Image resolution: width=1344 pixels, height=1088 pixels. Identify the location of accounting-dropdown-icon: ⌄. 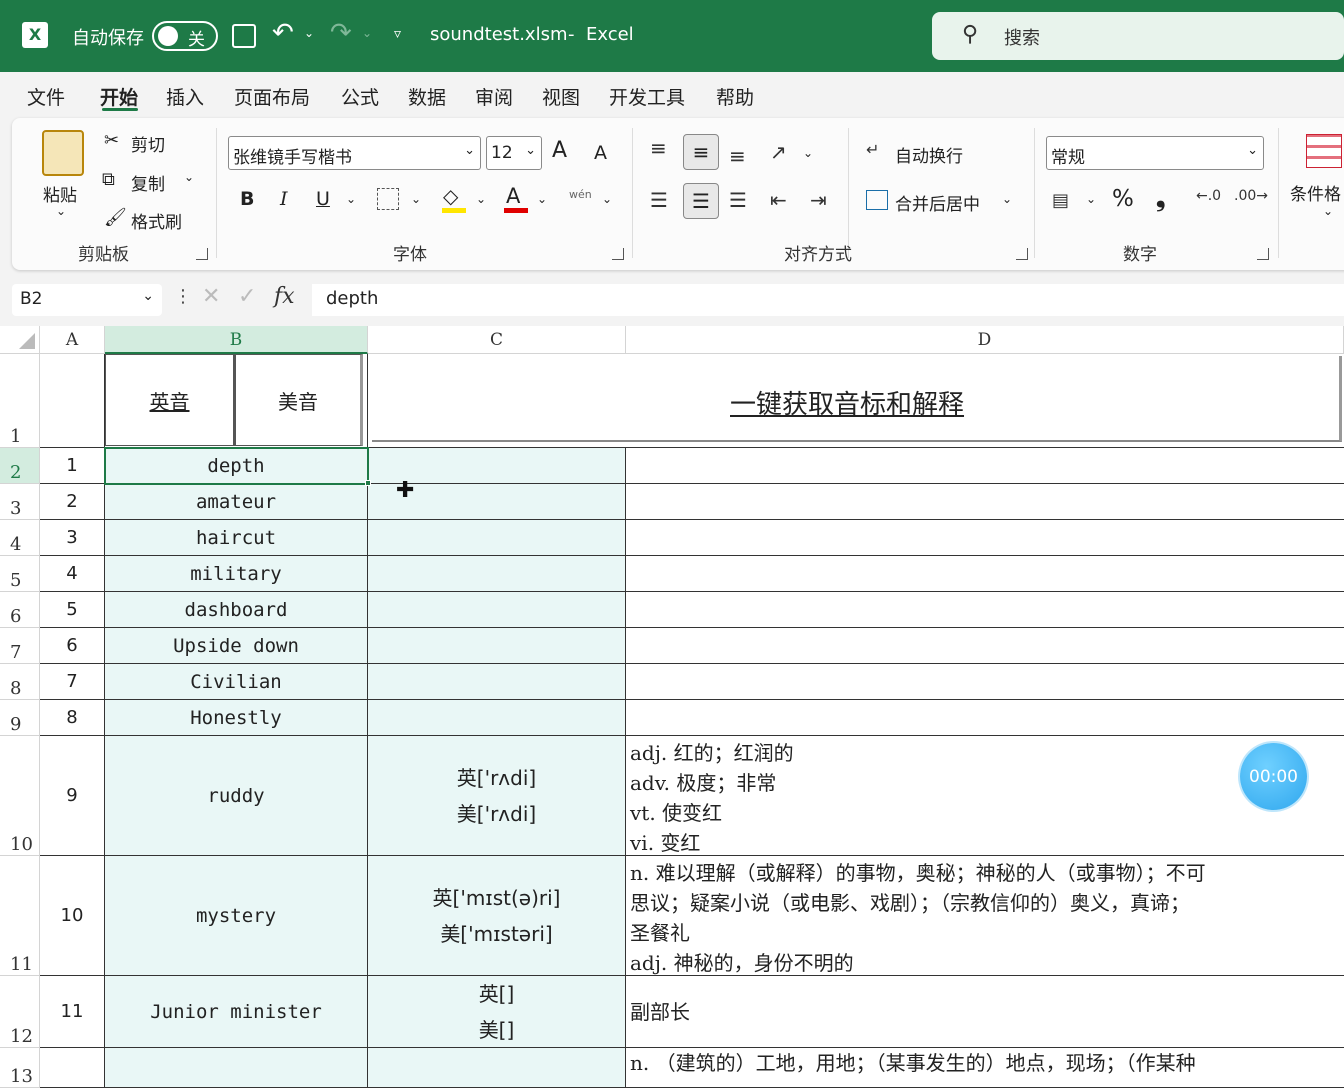
(1091, 199).